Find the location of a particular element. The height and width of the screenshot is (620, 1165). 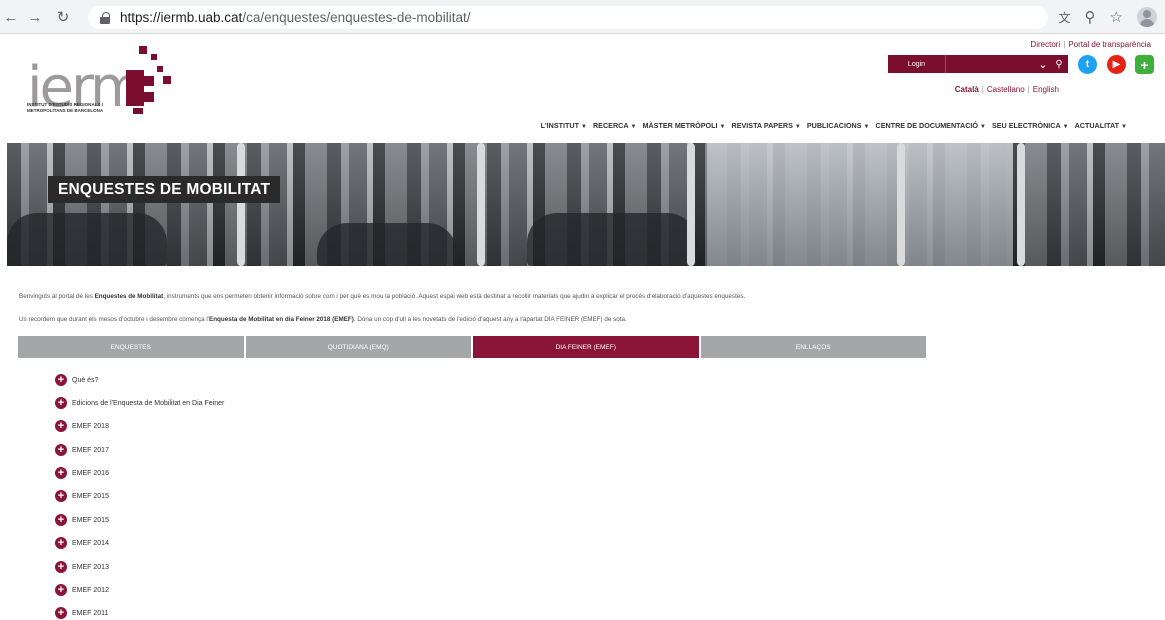

nav-item: MÀSTER METRÒPOLI ▼ is located at coordinates (683, 125).